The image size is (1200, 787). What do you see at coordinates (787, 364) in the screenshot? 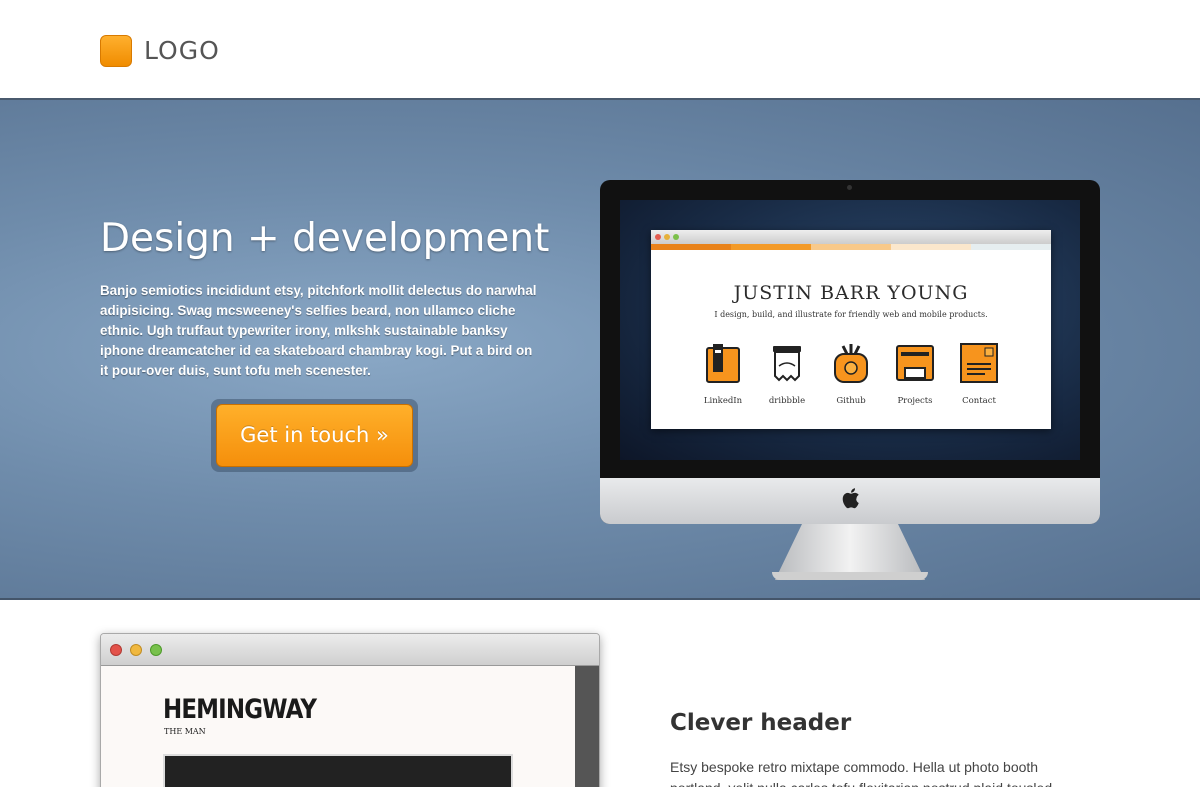
I see `dribbble-paper-icon` at bounding box center [787, 364].